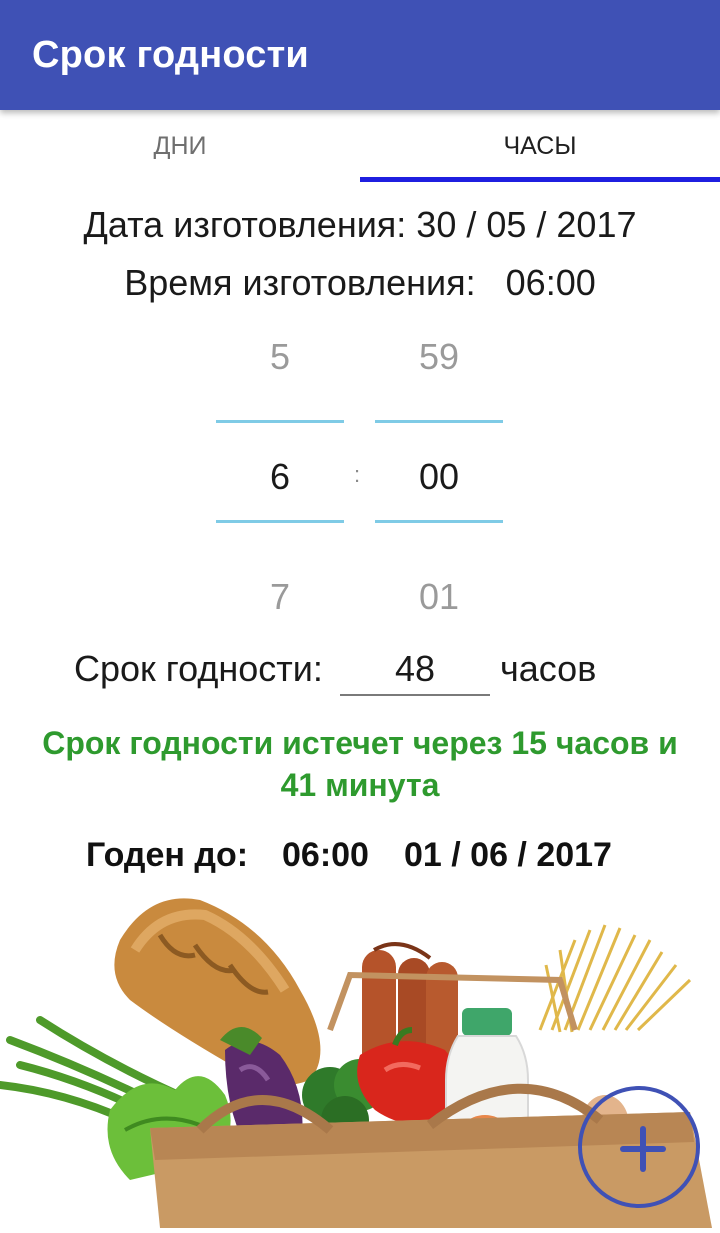 The height and width of the screenshot is (1233, 720). I want to click on shelf-life-field: 48, so click(415, 668).